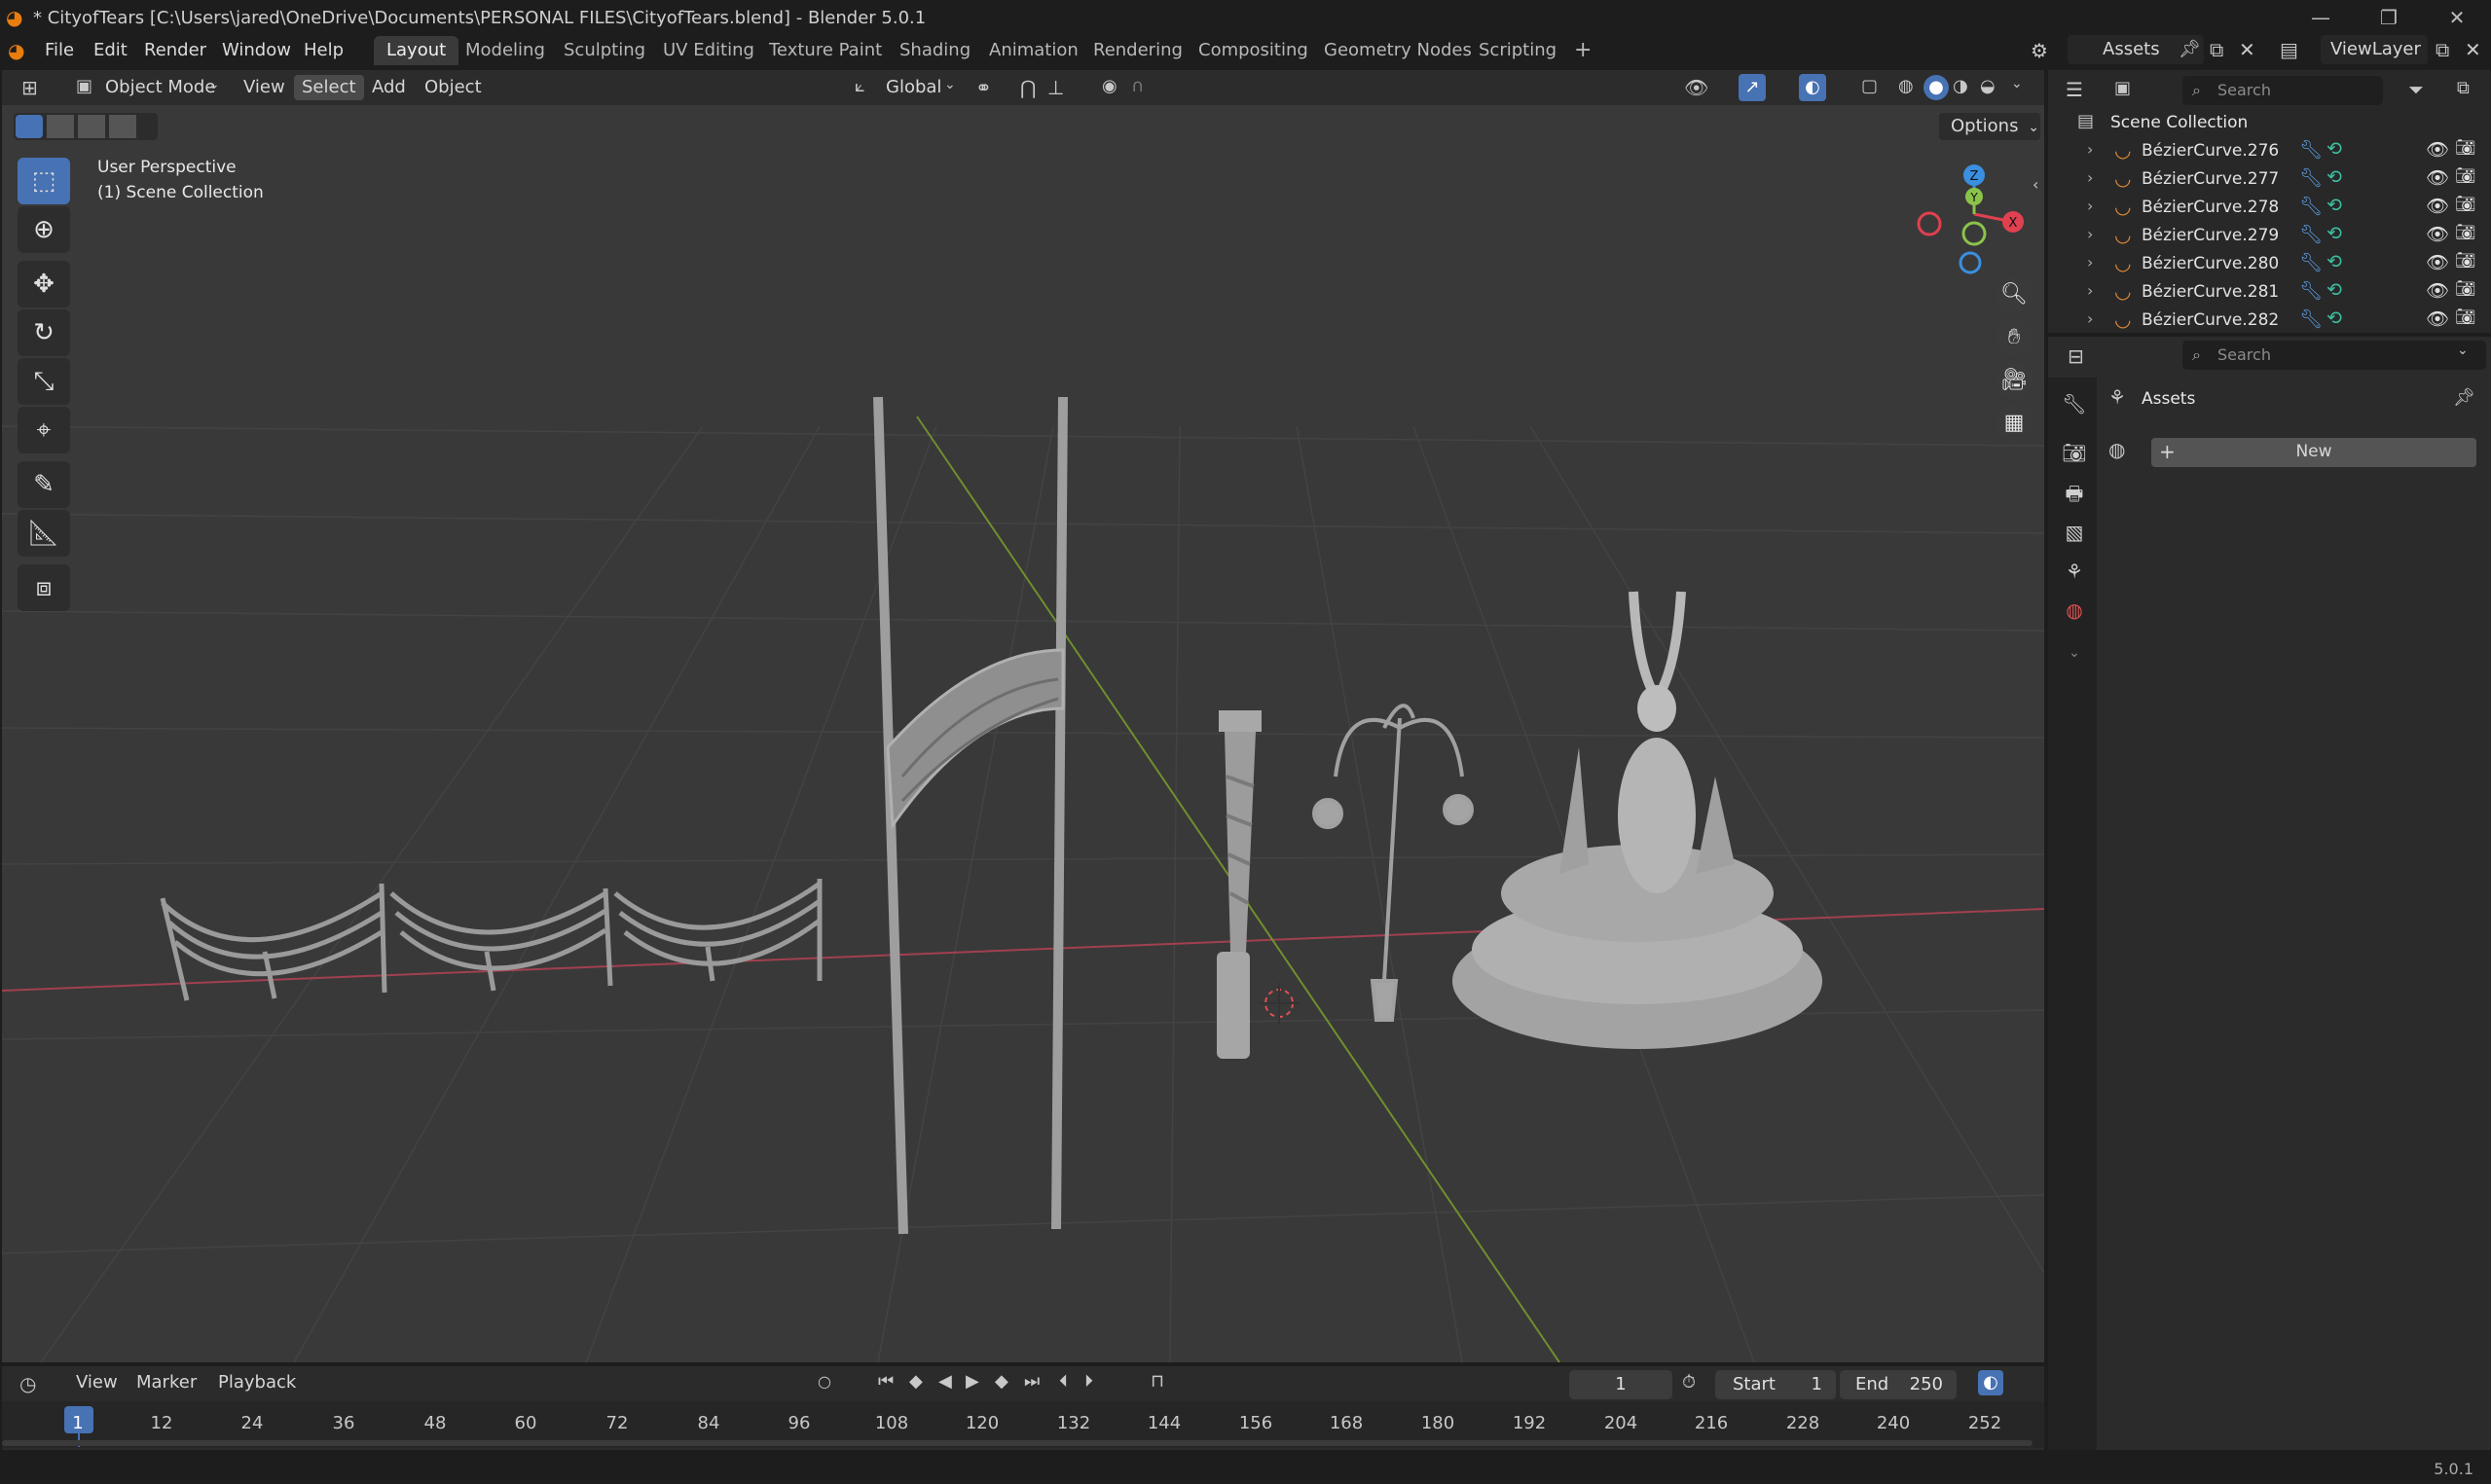  Describe the element at coordinates (323, 51) in the screenshot. I see `menu-help: Help` at that location.